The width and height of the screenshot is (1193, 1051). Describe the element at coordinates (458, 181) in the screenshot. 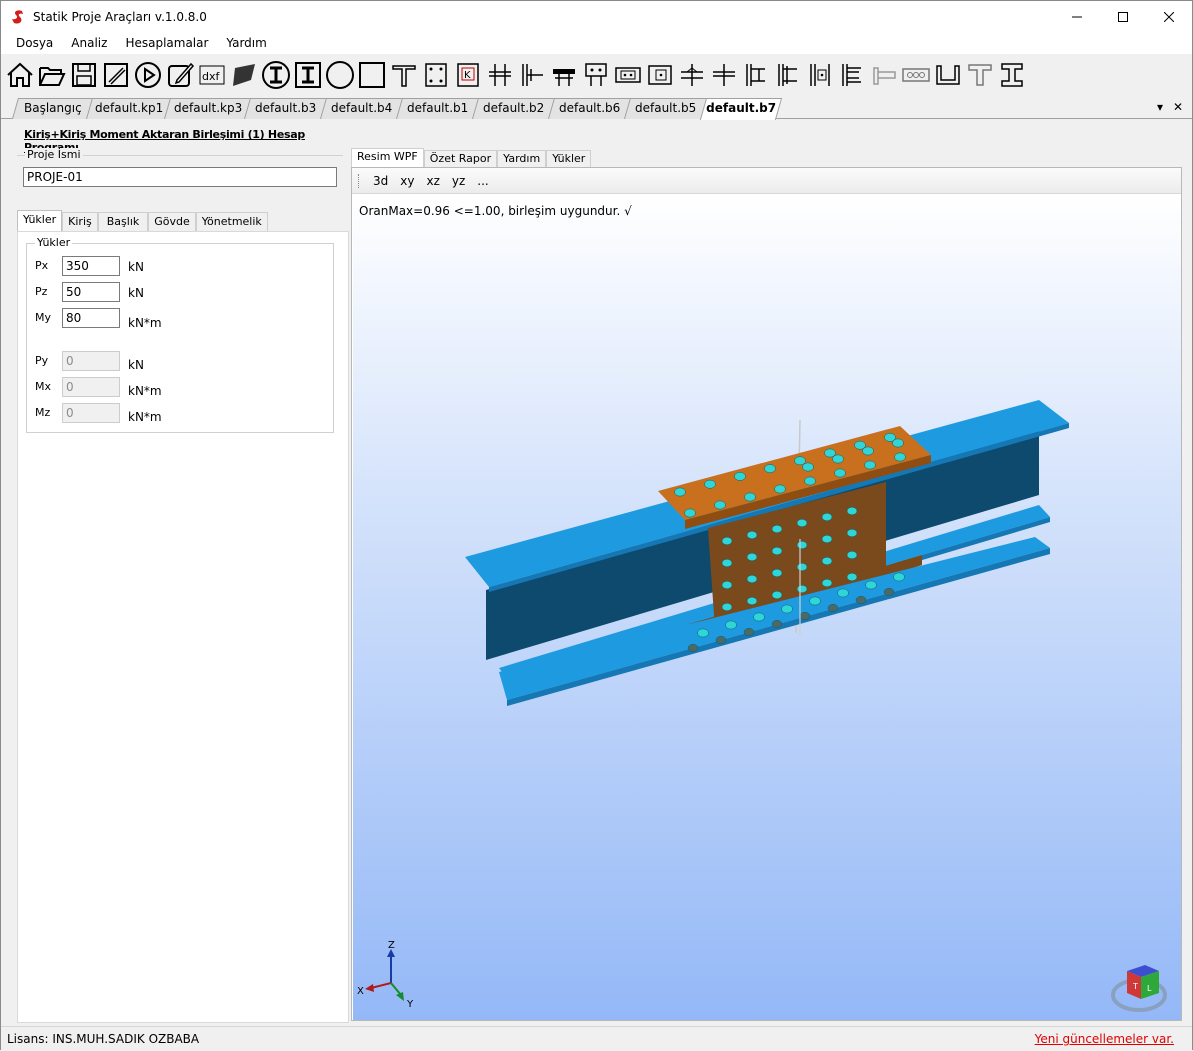

I see `view-yz-button: yz` at that location.